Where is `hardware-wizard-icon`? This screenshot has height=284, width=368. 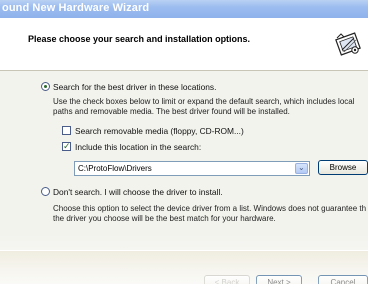 hardware-wizard-icon is located at coordinates (348, 44).